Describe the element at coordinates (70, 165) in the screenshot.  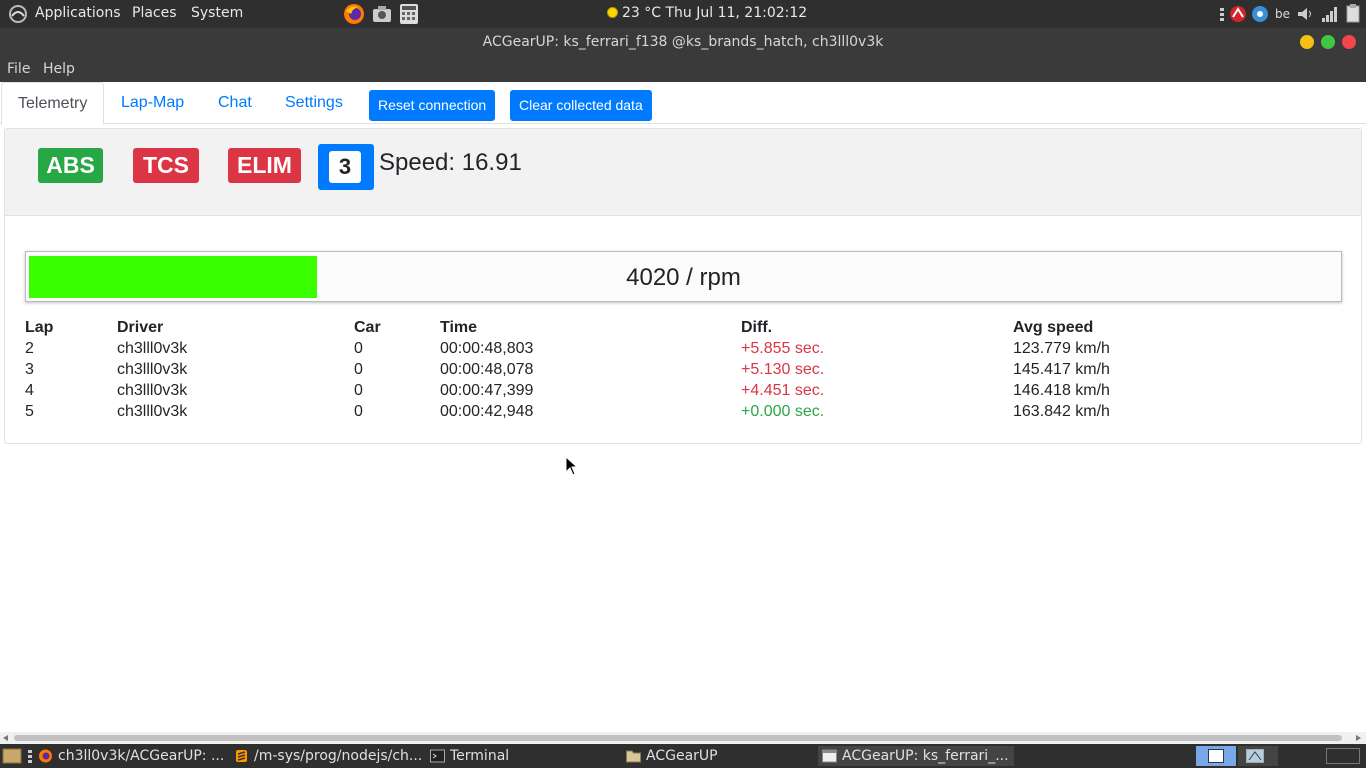
I see `abs-badge: ABS` at that location.